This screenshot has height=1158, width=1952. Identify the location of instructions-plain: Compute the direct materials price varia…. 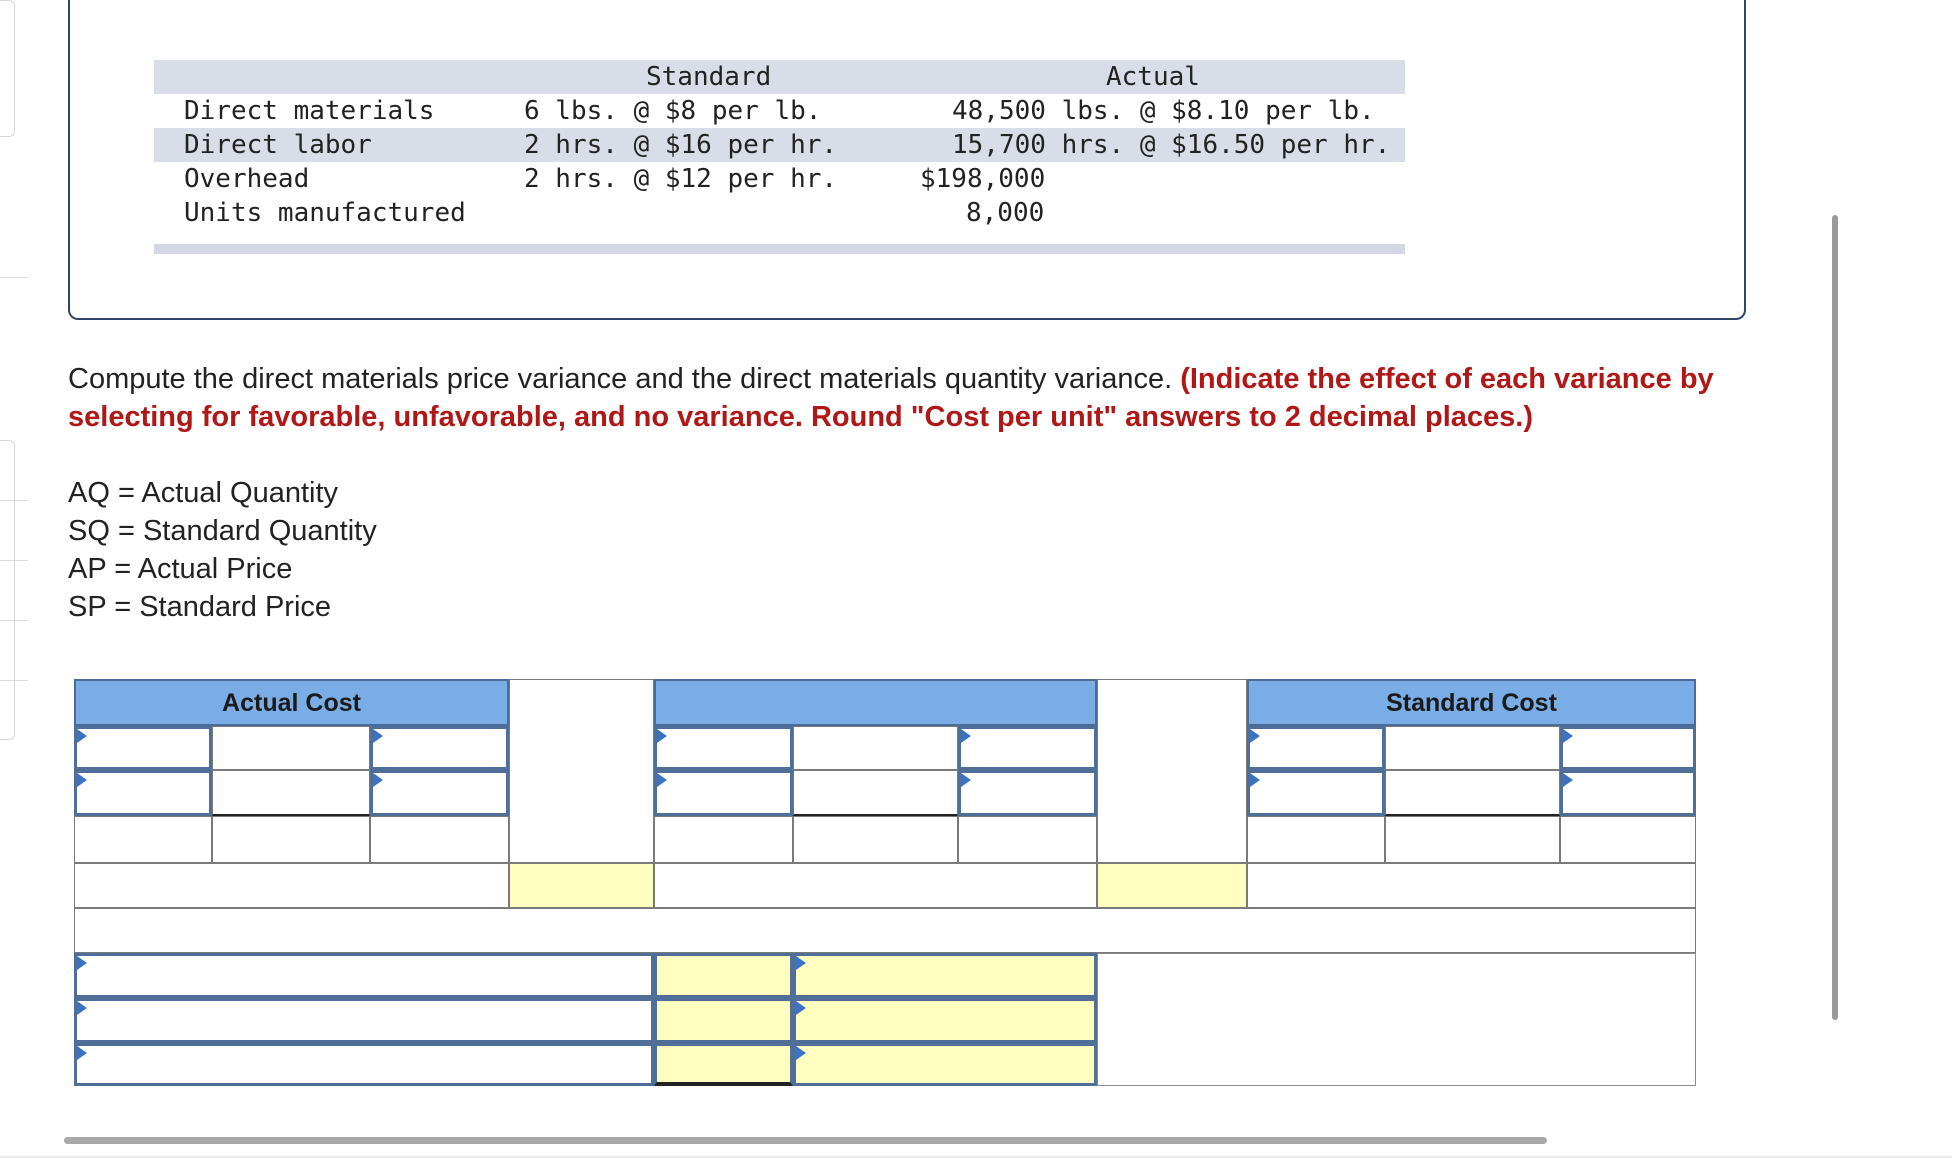
(624, 379).